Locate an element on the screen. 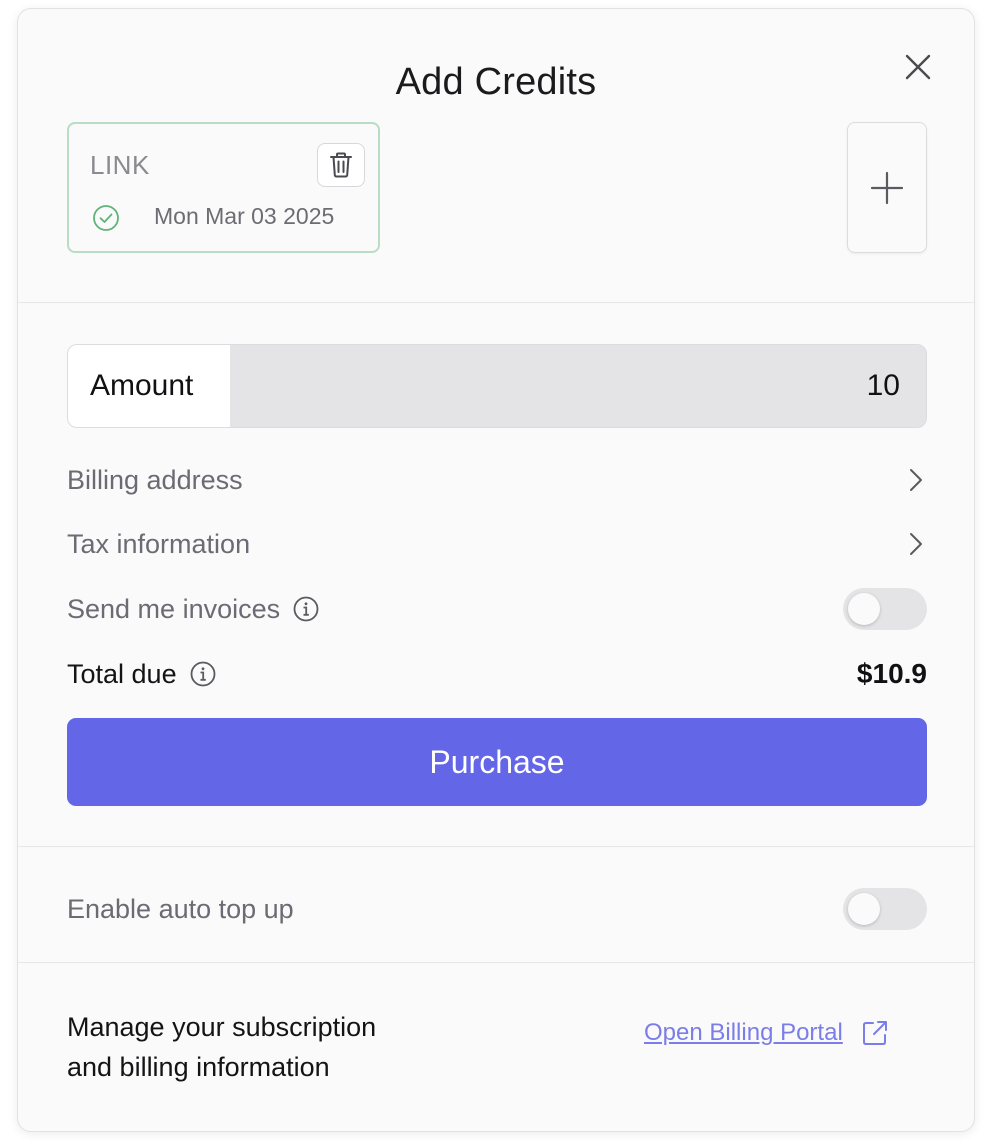  dialog-title: Add Credits is located at coordinates (496, 82).